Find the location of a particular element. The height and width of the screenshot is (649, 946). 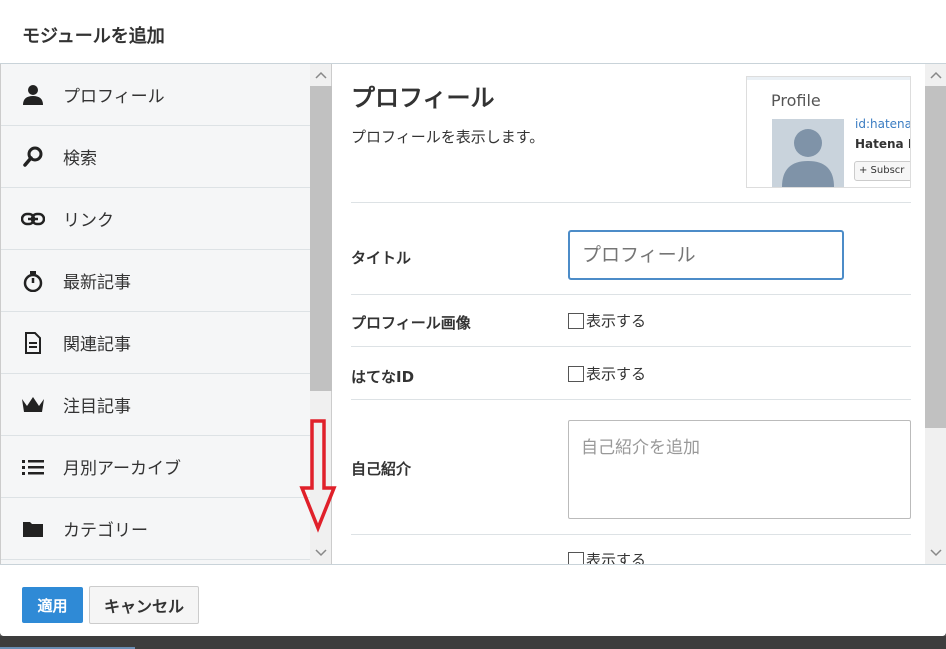

profile-image-label: プロフィール画像 is located at coordinates (411, 323).